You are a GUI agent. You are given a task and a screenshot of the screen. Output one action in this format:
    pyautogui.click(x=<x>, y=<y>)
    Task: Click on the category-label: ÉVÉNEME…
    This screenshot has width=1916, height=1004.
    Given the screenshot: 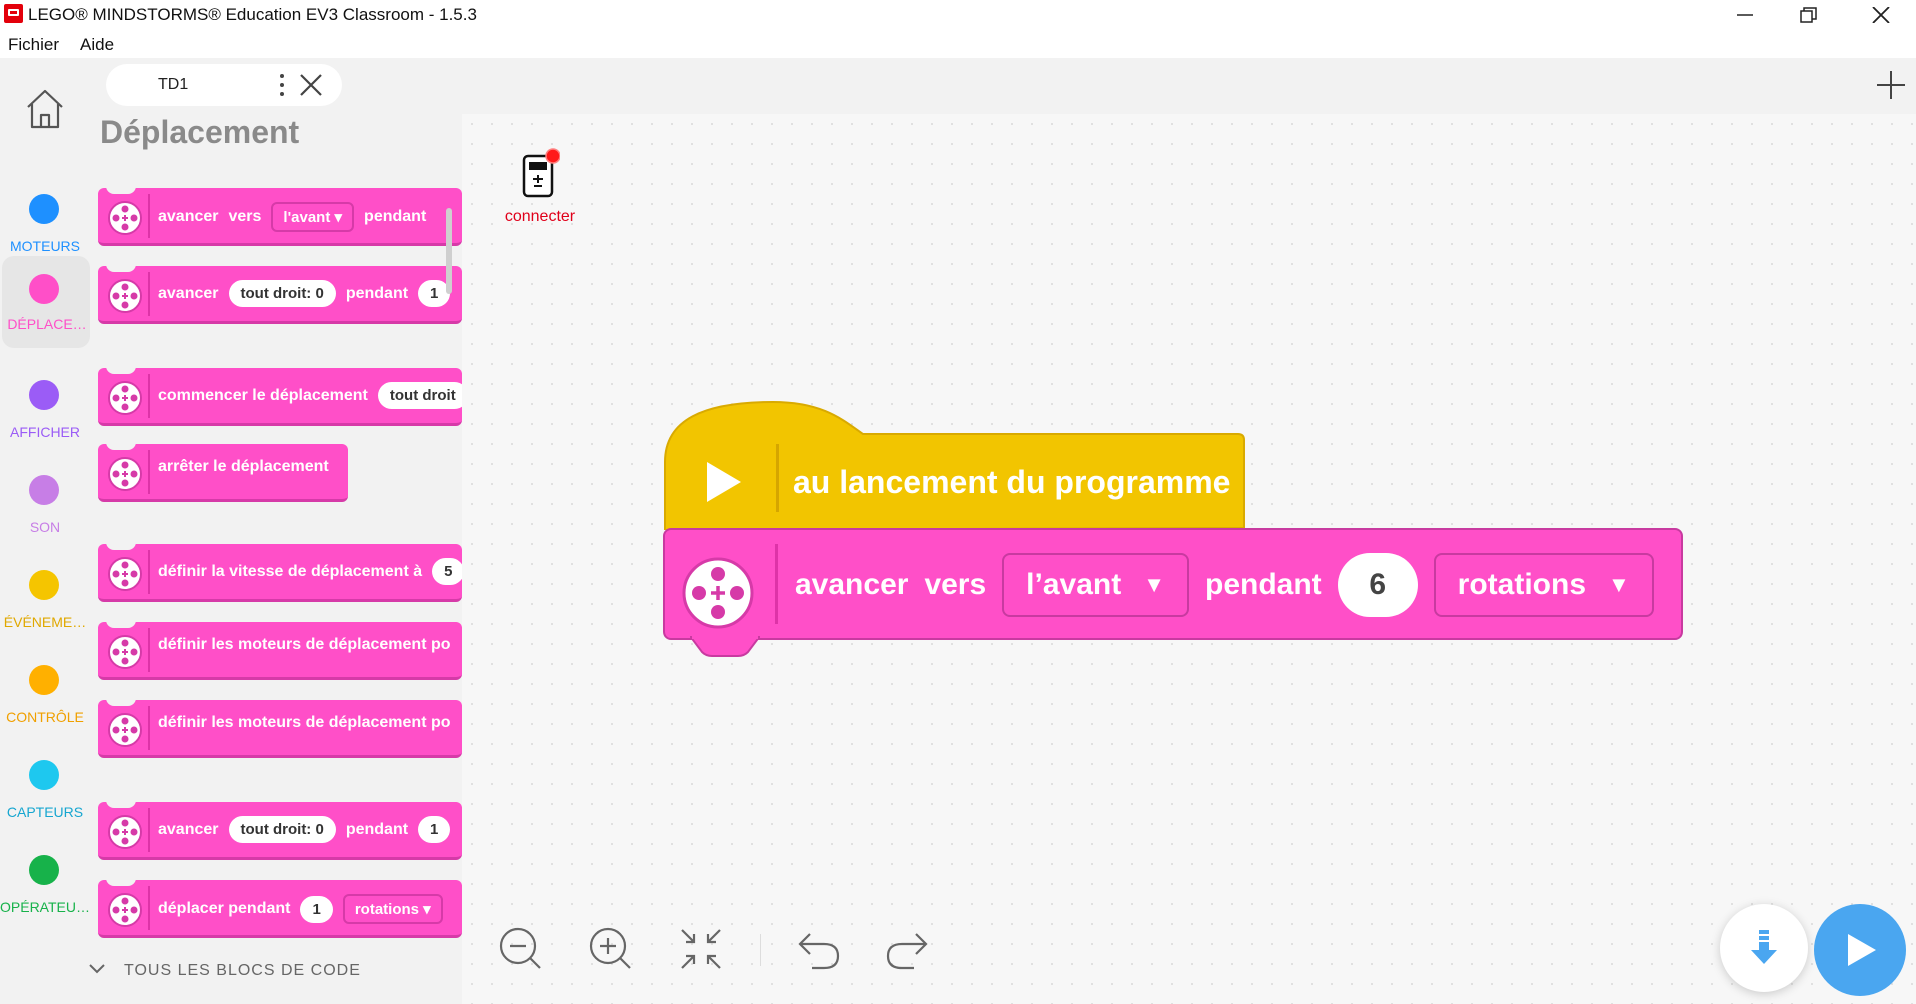 What is the action you would take?
    pyautogui.click(x=45, y=622)
    